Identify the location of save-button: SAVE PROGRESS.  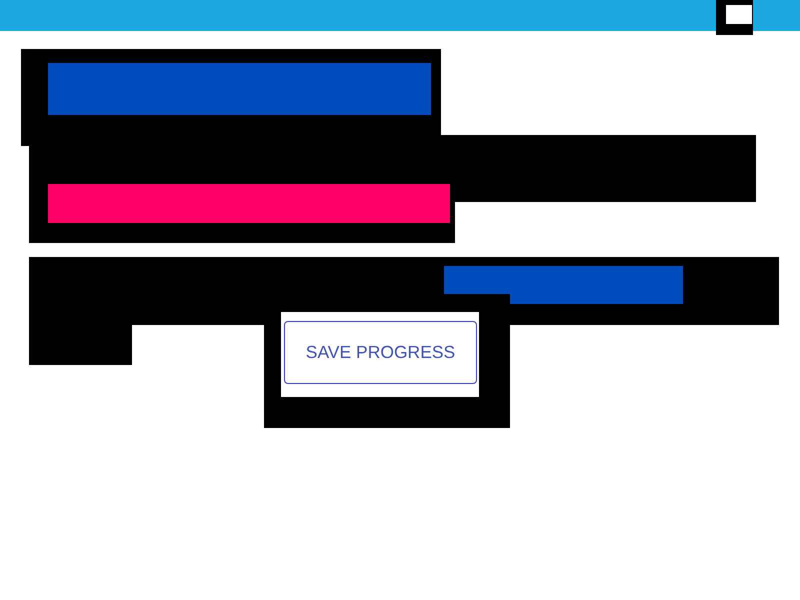
(380, 352).